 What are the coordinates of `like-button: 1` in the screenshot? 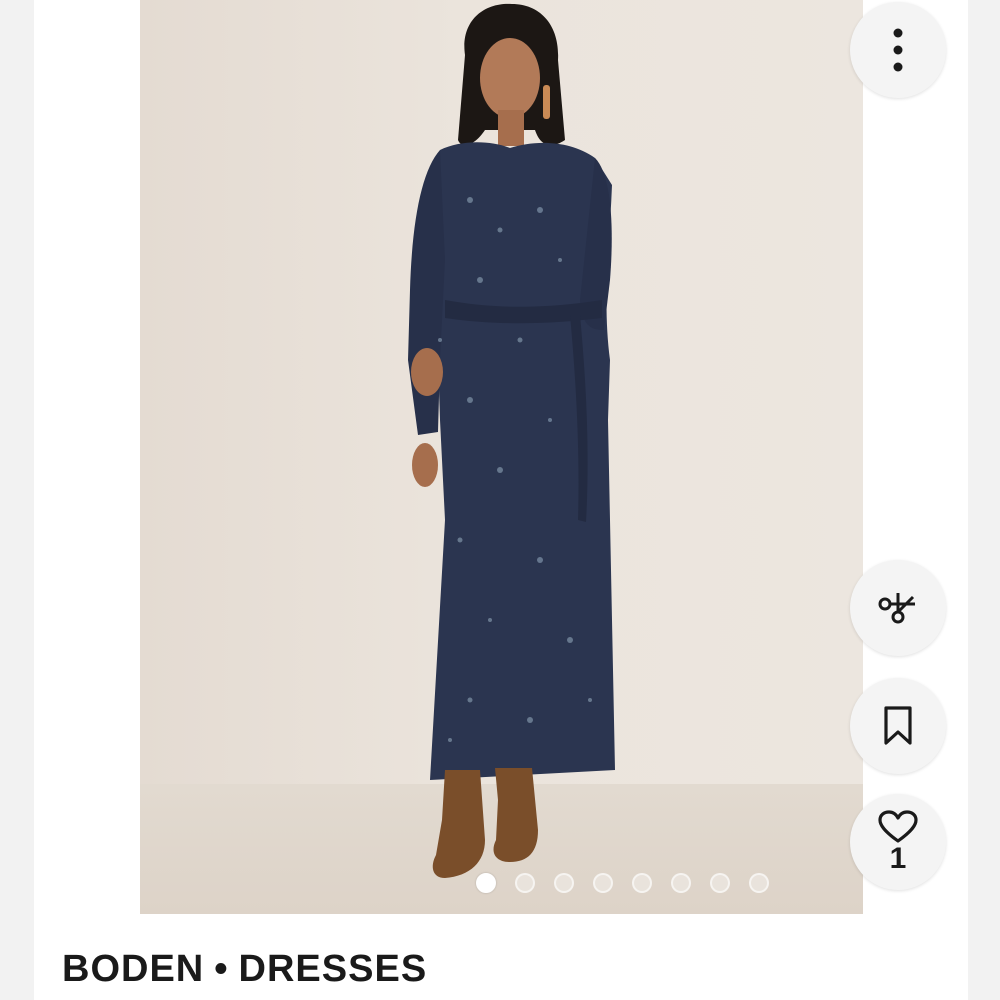 It's located at (898, 842).